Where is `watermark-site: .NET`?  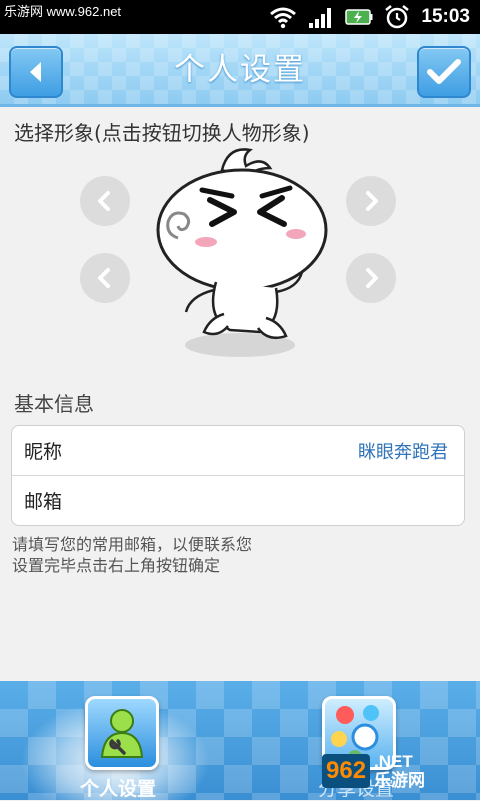
watermark-site: .NET is located at coordinates (393, 761).